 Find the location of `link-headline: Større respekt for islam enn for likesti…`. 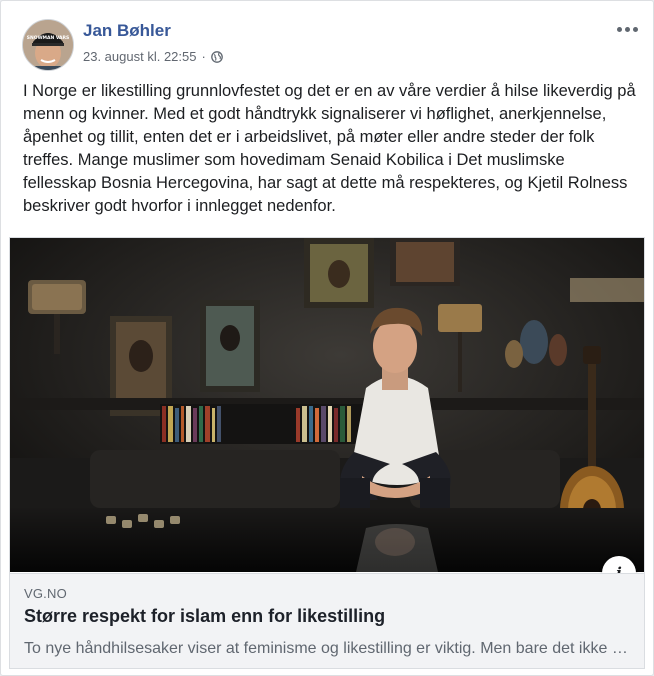

link-headline: Større respekt for islam enn for likesti… is located at coordinates (204, 616).